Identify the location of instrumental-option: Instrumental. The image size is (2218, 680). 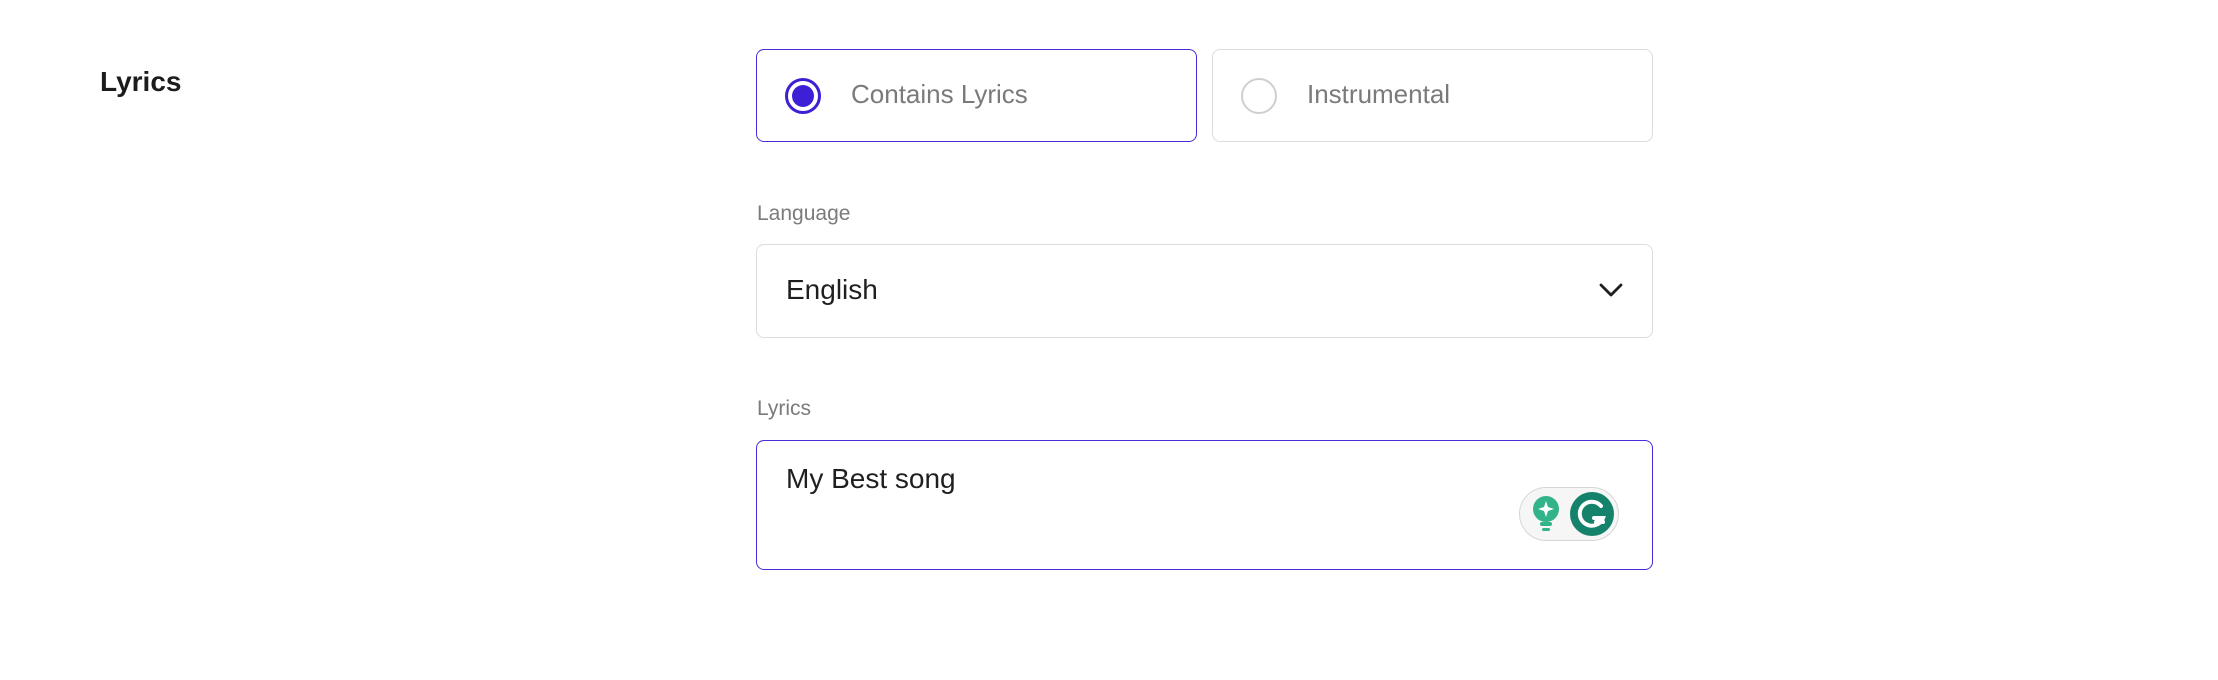
(1432, 95).